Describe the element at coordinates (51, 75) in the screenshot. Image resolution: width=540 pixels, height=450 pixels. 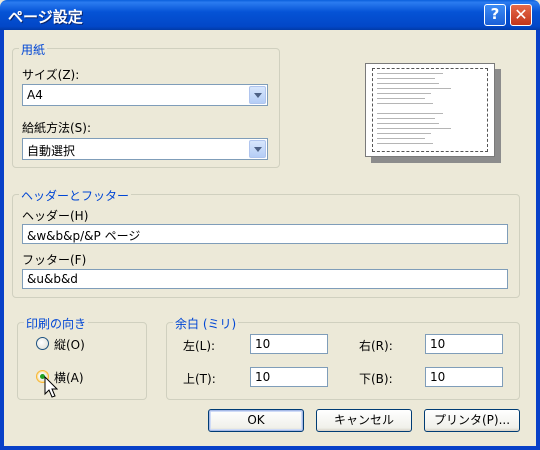
I see `paper-size-label: サイズ(Z):` at that location.